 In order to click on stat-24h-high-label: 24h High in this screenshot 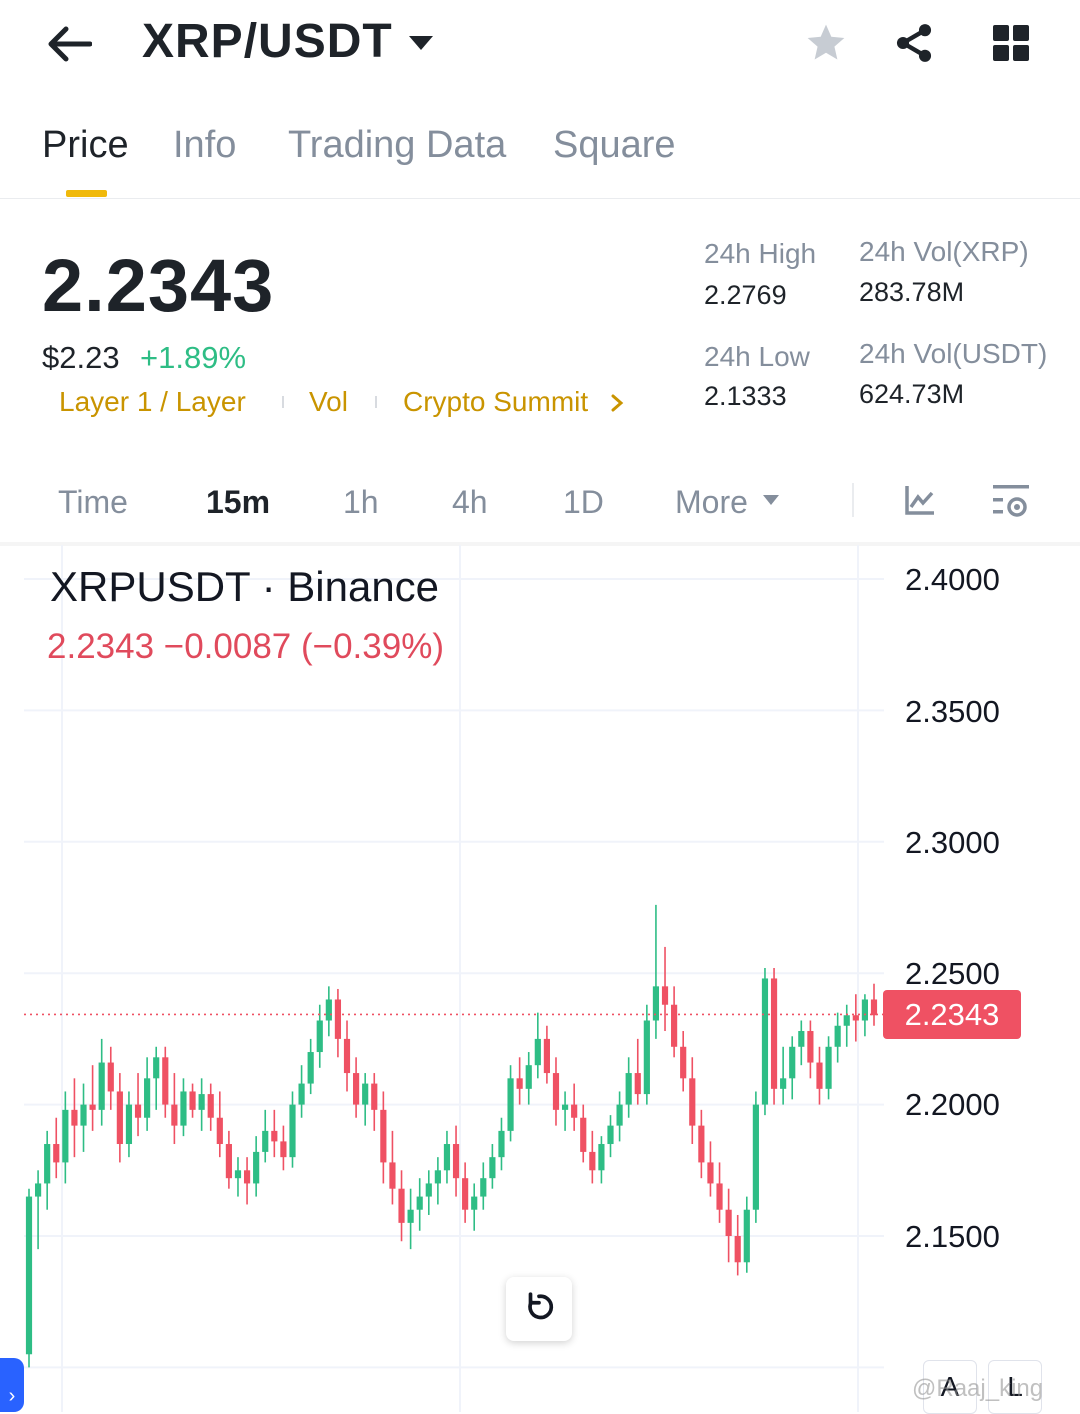, I will do `click(760, 253)`.